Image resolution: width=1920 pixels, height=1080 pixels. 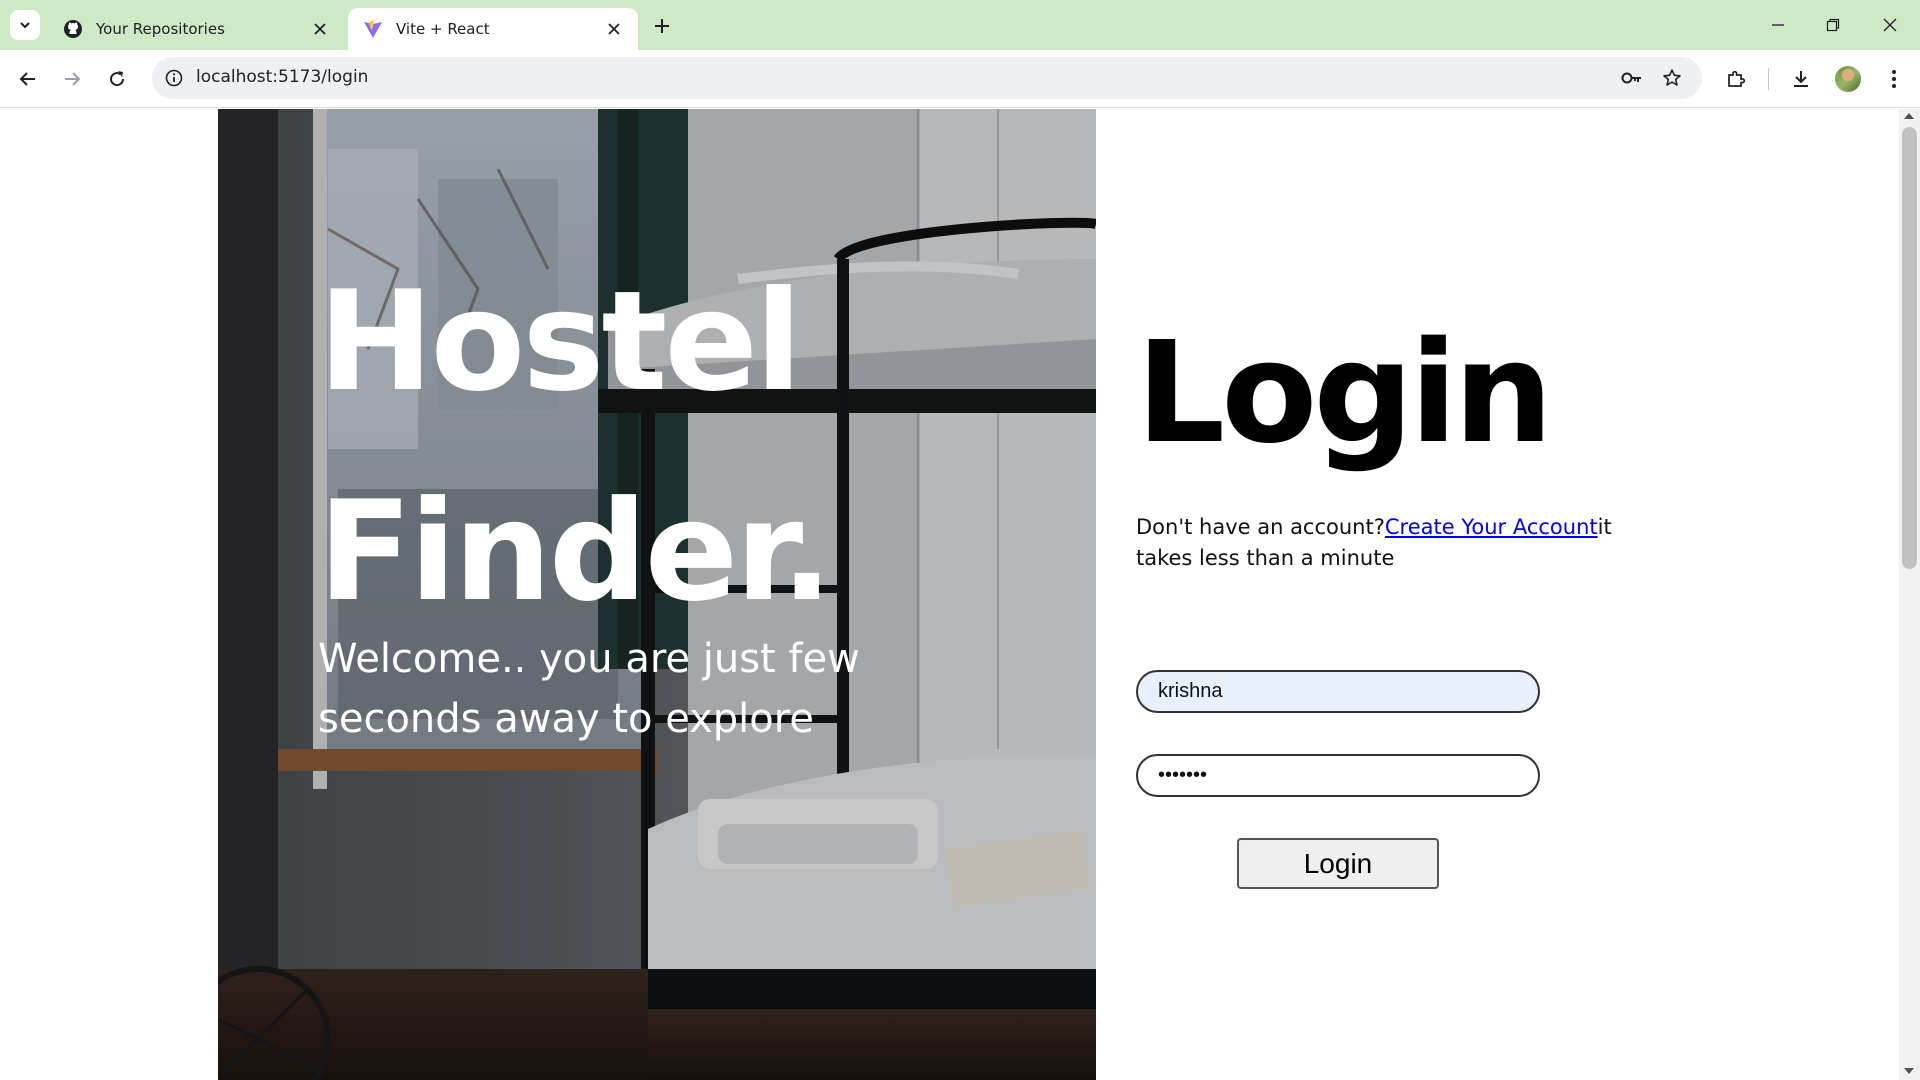 What do you see at coordinates (1848, 79) in the screenshot?
I see `avatar` at bounding box center [1848, 79].